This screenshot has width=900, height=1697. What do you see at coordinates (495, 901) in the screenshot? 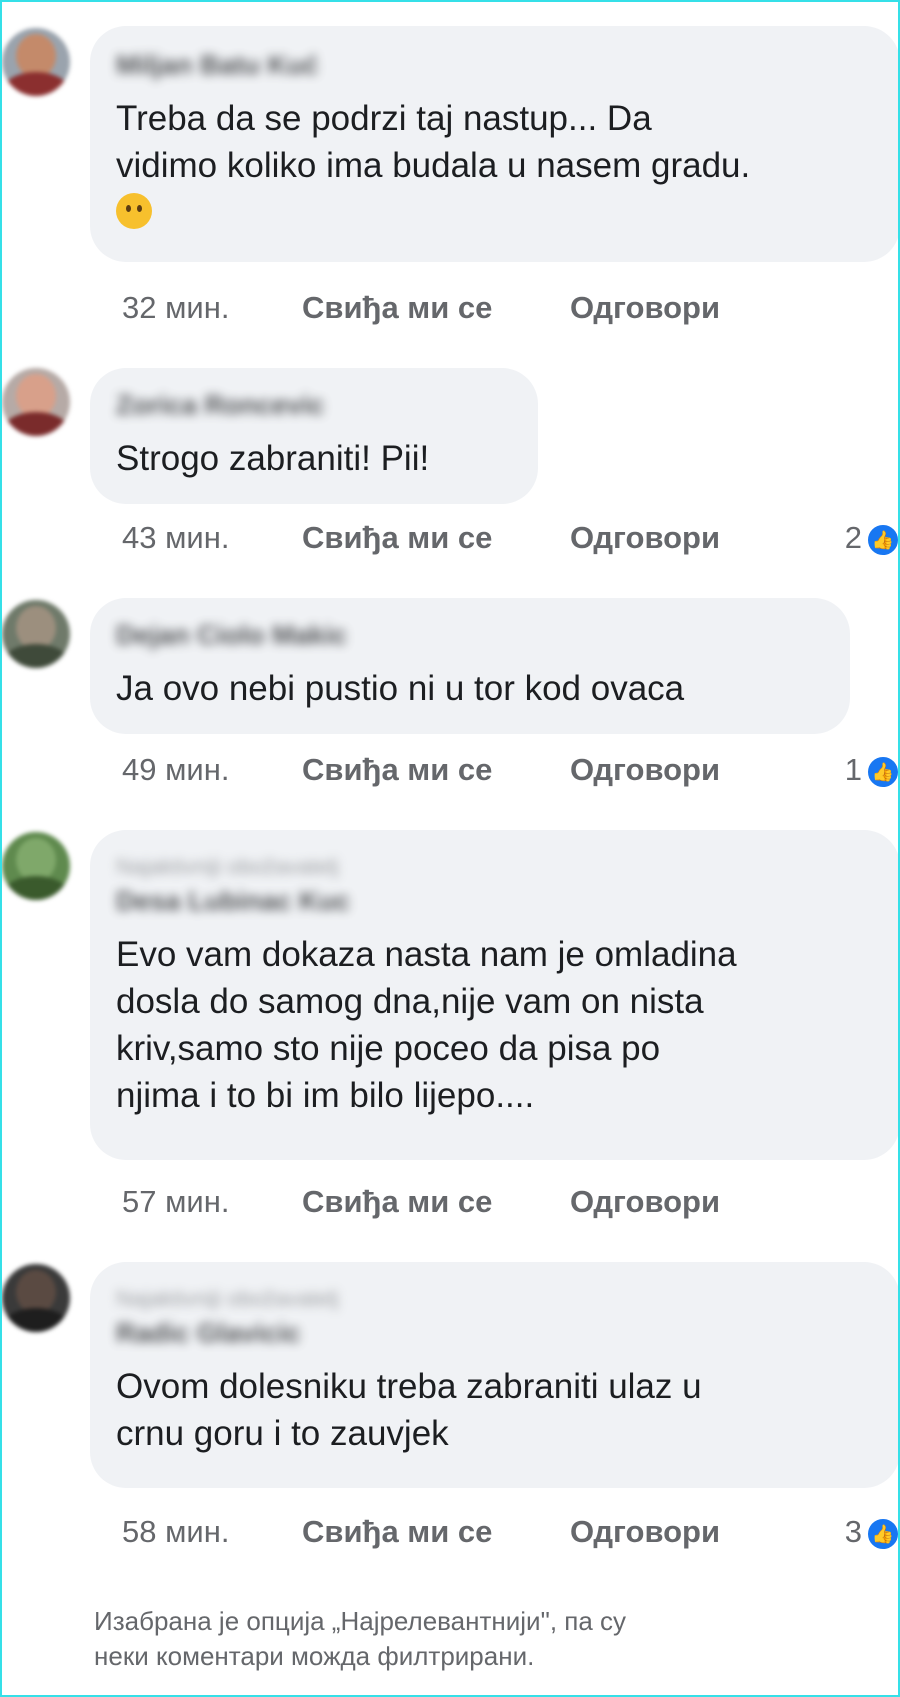
I see `comment-author: Desa Lubinac Kuc` at bounding box center [495, 901].